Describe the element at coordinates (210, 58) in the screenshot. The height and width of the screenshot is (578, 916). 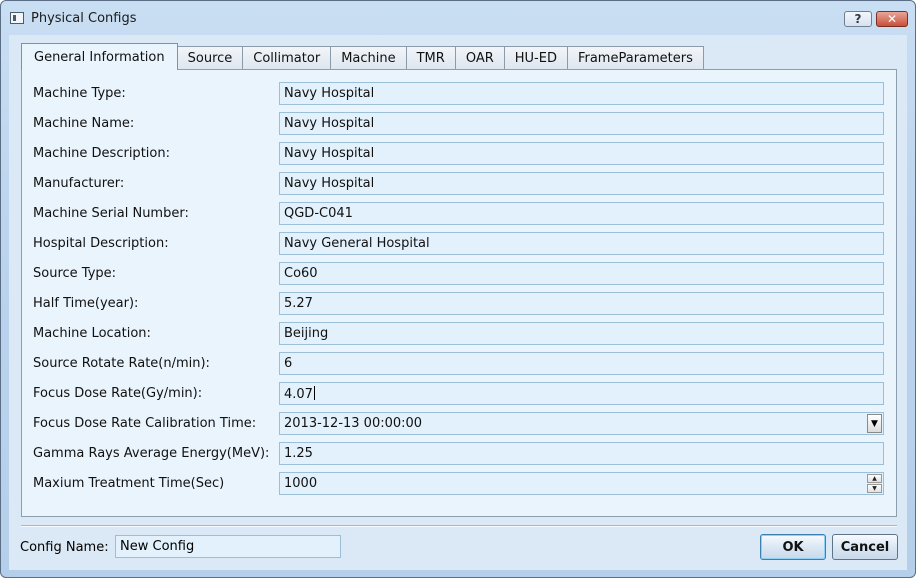
I see `tab-source: Source` at that location.